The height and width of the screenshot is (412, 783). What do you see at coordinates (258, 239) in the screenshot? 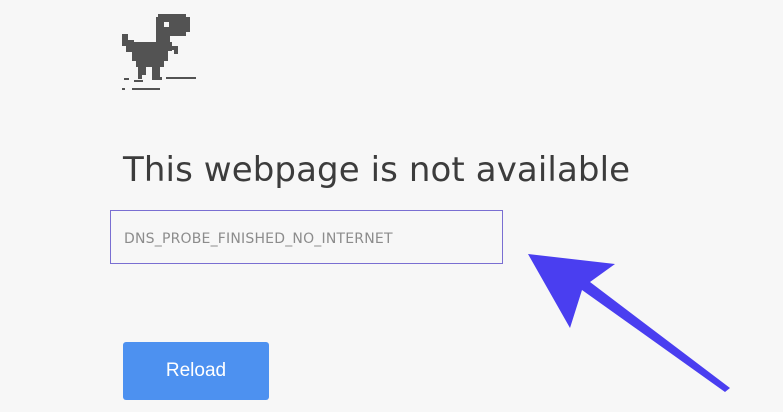
I see `error-code: DNS_PROBE_FINISHED_NO_INTERNET` at bounding box center [258, 239].